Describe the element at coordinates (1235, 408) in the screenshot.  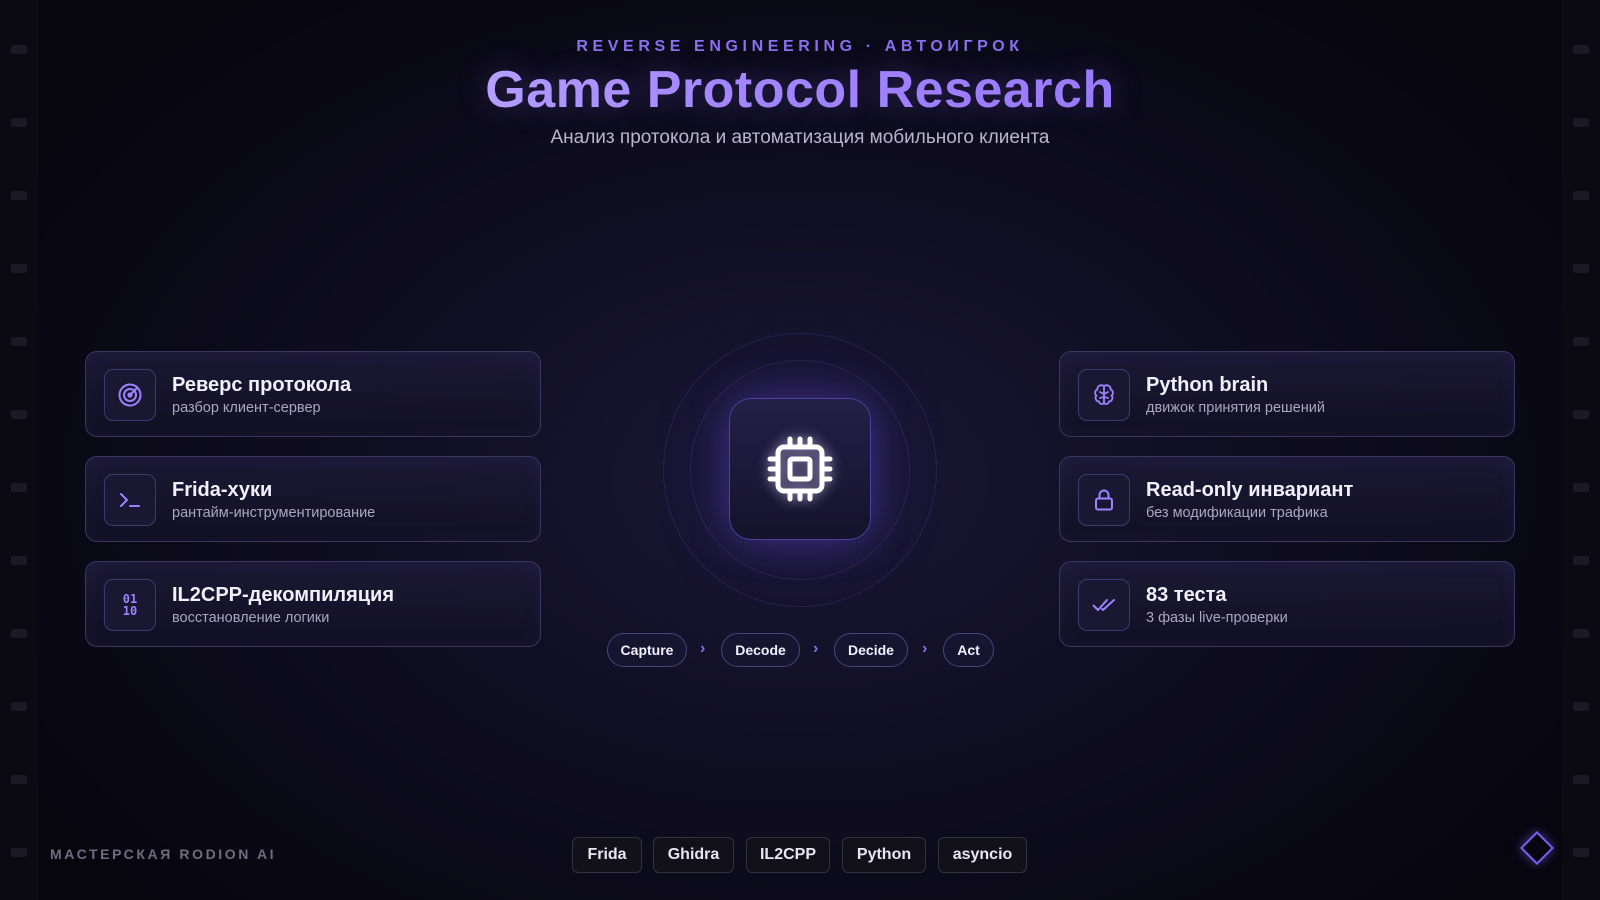
I see `card-subtitle: движок принятия решений` at that location.